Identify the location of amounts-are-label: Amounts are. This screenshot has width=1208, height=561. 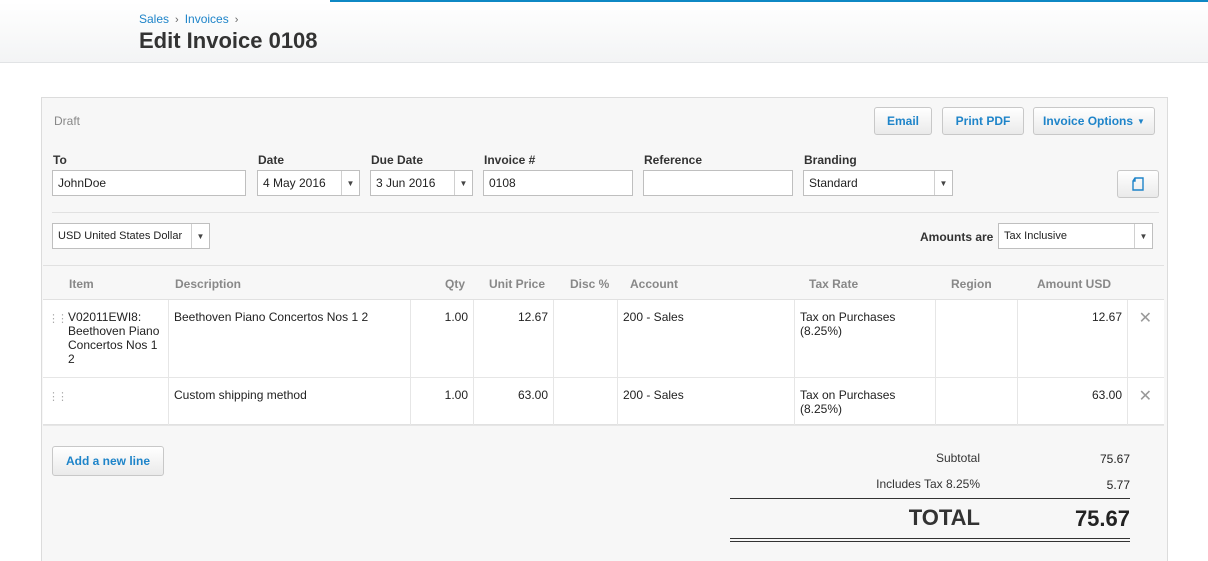
(957, 237).